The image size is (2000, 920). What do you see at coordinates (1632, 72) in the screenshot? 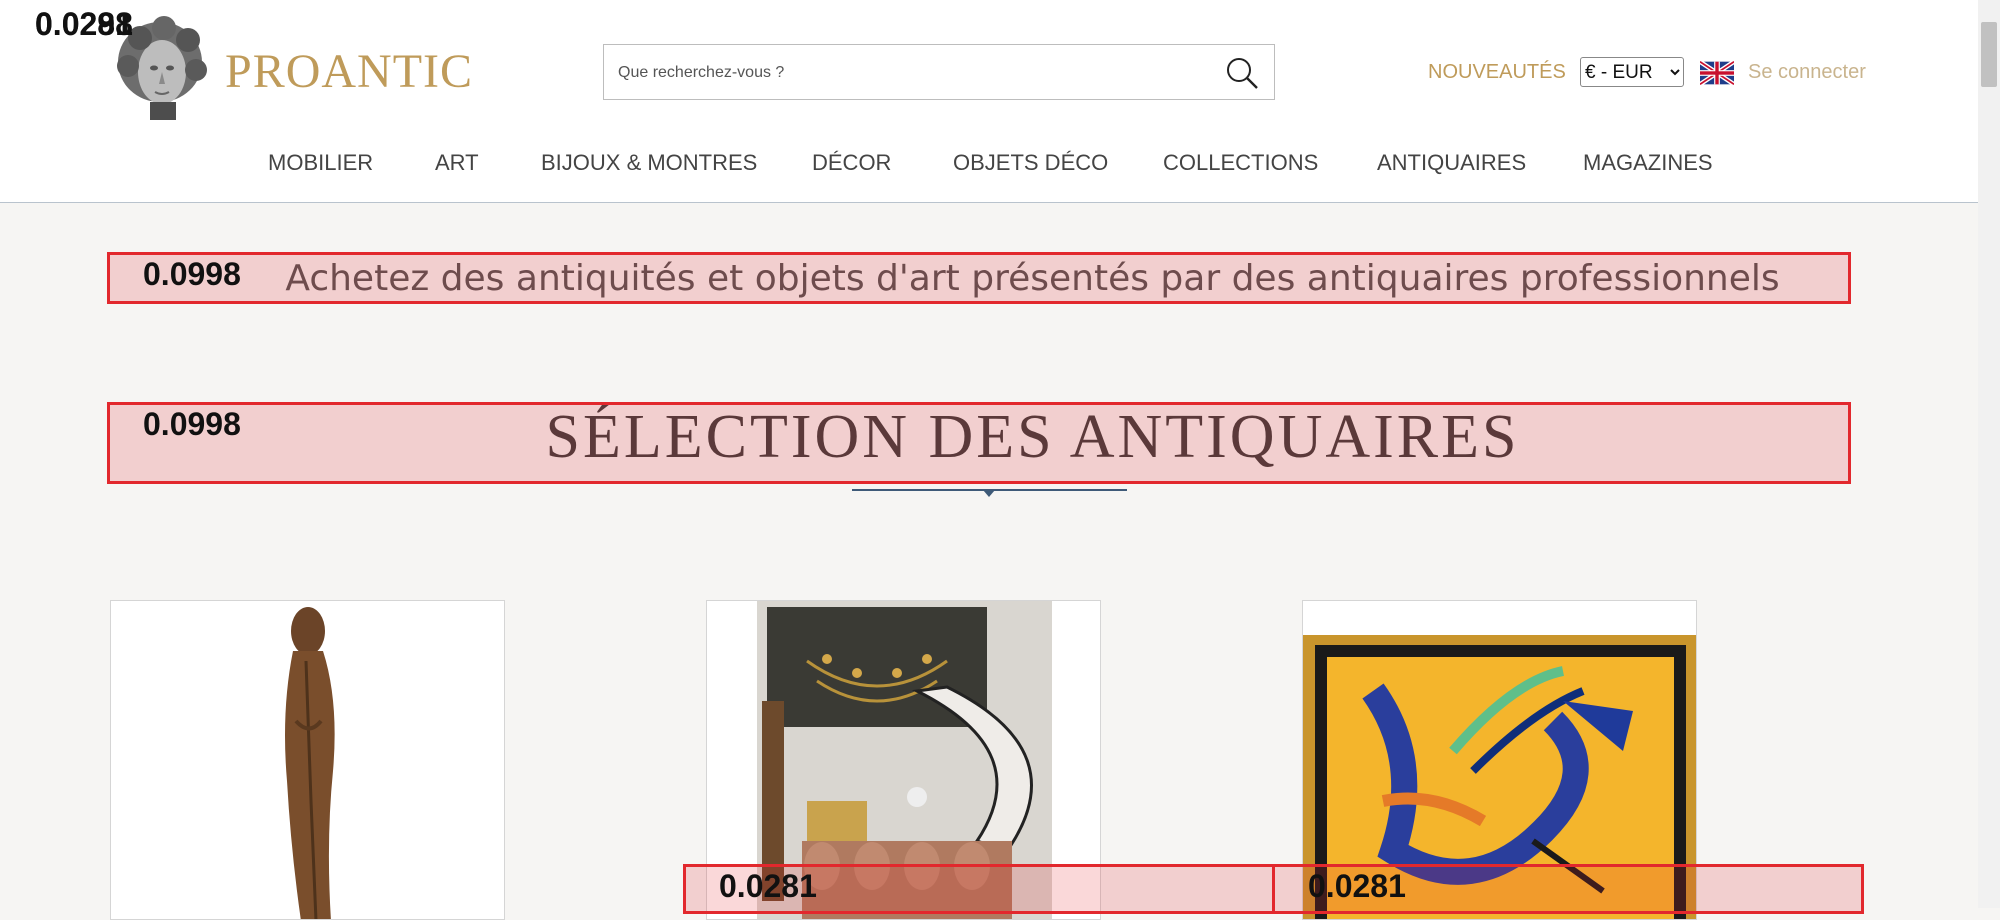
I see `currency-select: € - EUR` at bounding box center [1632, 72].